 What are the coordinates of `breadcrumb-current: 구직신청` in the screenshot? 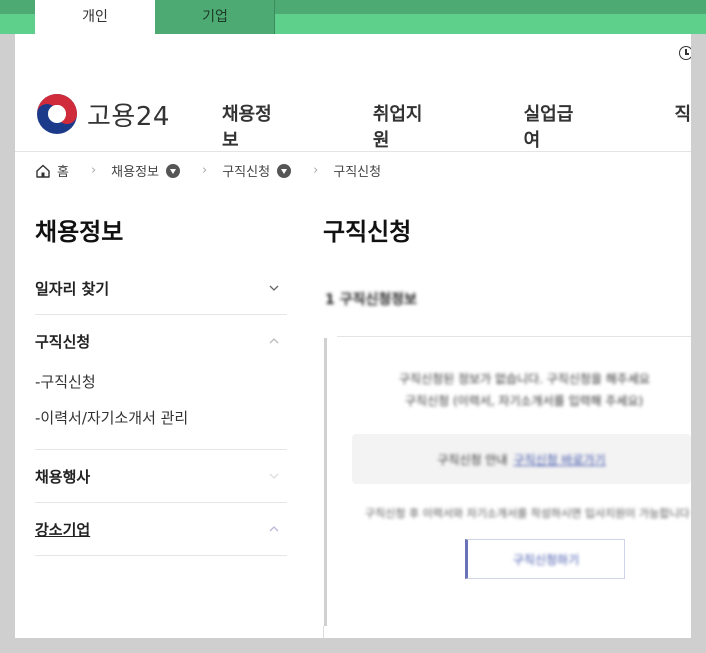 It's located at (357, 172).